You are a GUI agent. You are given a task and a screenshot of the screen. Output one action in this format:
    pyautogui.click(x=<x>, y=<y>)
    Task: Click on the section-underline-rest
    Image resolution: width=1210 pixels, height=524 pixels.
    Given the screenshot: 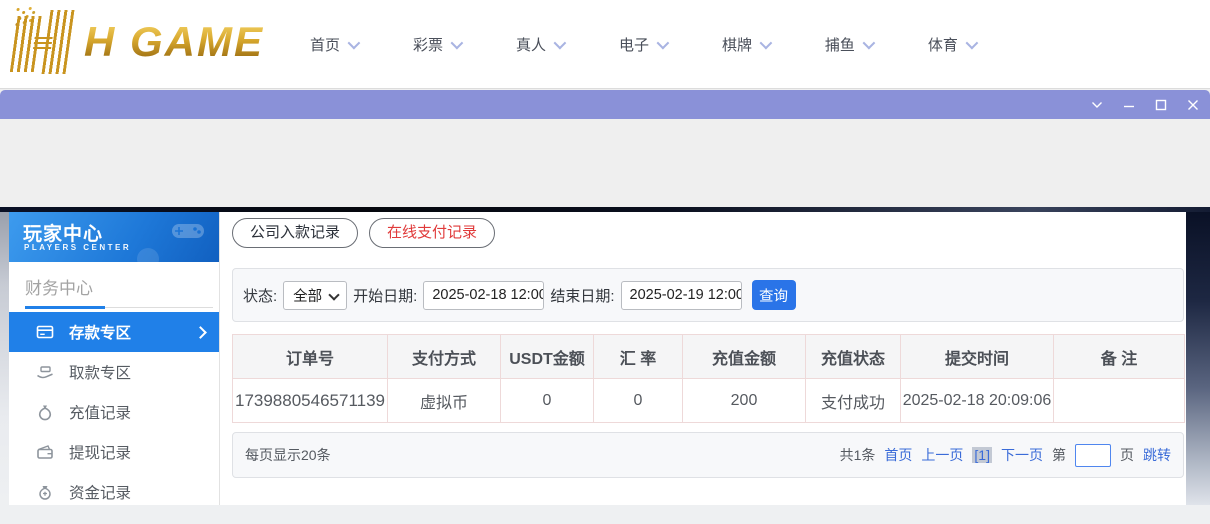 What is the action you would take?
    pyautogui.click(x=159, y=307)
    